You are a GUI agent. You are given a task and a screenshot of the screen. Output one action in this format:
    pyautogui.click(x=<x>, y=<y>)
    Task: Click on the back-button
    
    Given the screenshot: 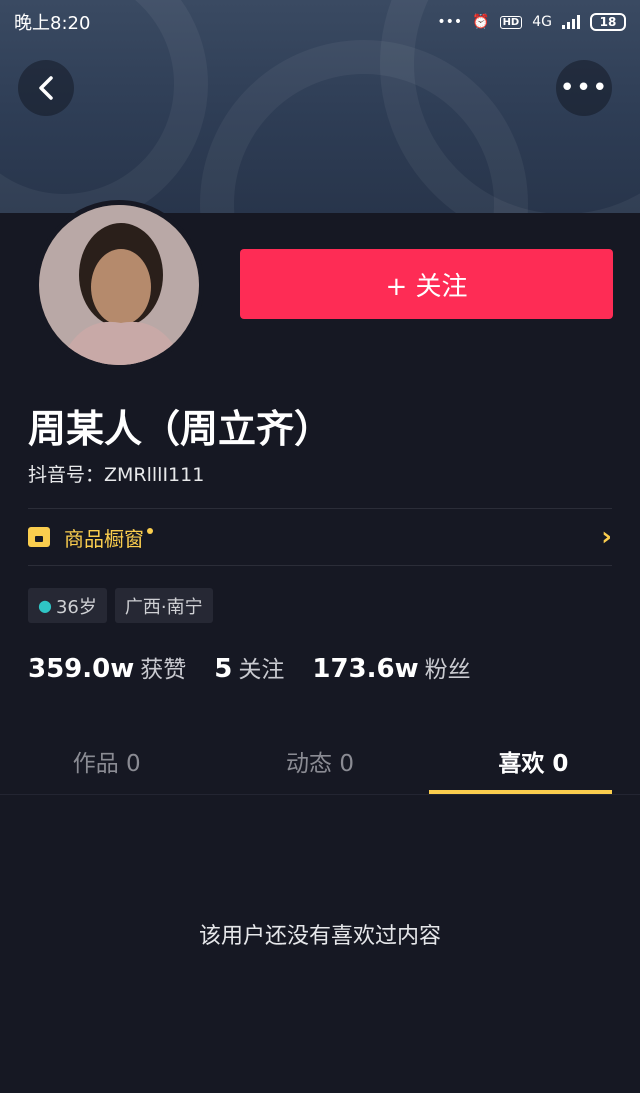 What is the action you would take?
    pyautogui.click(x=46, y=88)
    